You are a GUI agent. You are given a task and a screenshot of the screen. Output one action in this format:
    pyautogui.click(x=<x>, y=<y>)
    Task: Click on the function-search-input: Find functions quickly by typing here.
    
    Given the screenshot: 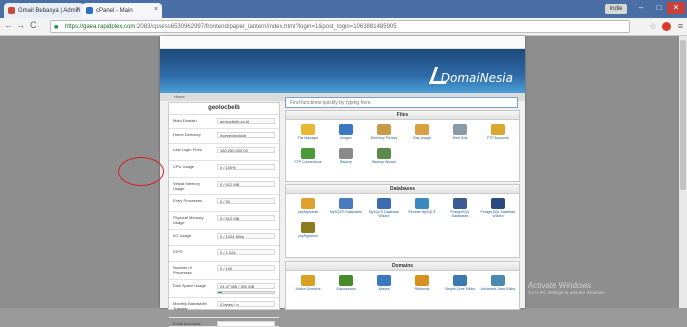 What is the action you would take?
    pyautogui.click(x=401, y=102)
    